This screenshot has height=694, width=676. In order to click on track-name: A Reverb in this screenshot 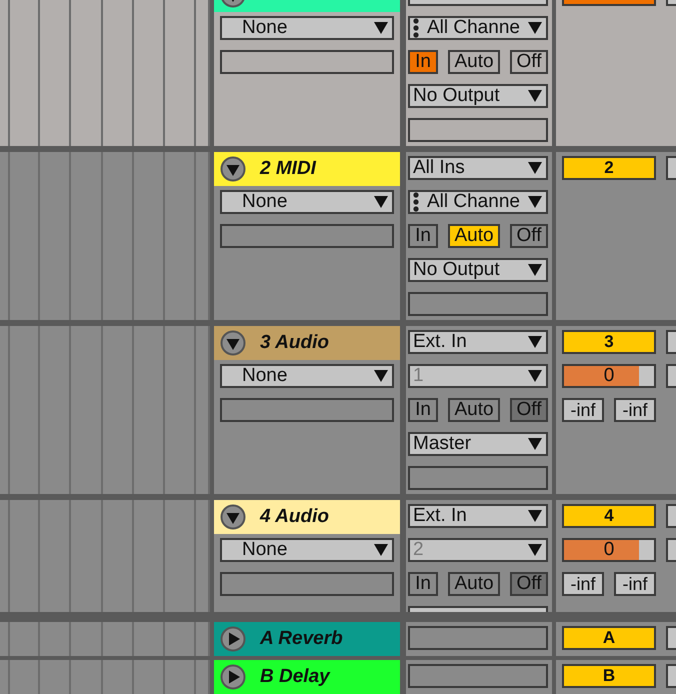, I will do `click(301, 639)`.